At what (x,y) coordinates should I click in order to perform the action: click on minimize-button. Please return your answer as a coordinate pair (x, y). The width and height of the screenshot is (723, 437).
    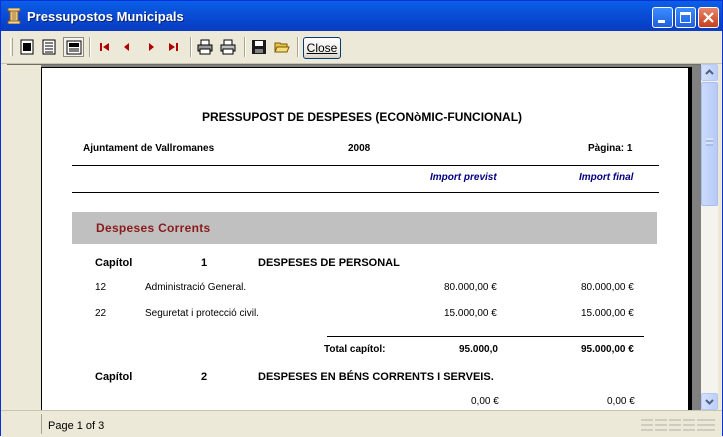
    Looking at the image, I should click on (662, 17).